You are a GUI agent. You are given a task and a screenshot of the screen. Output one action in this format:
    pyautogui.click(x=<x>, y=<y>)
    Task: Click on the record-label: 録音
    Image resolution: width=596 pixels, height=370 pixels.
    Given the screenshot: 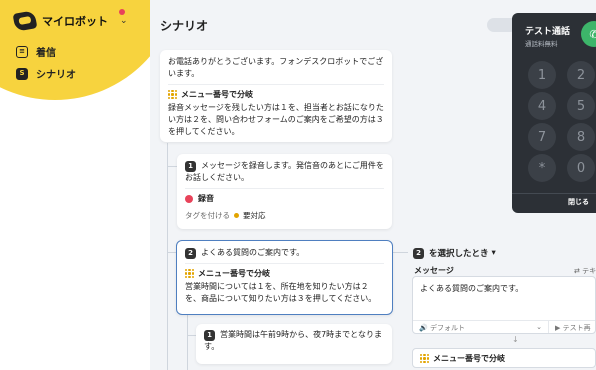 What is the action you would take?
    pyautogui.click(x=206, y=198)
    